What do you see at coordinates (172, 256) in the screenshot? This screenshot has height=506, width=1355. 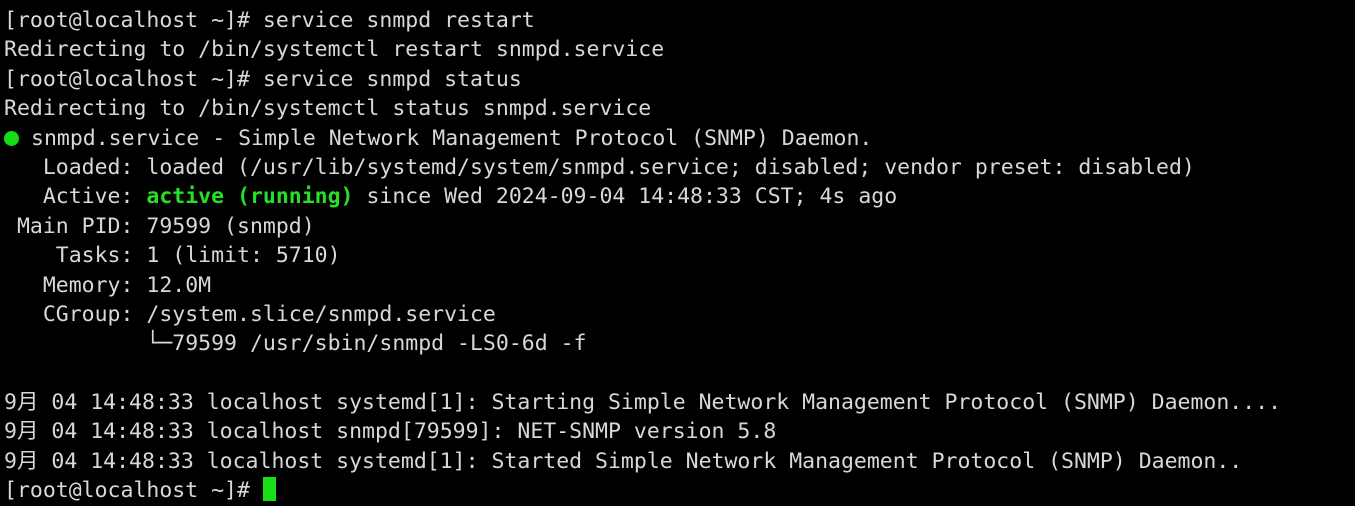 I see `tasks-text: Tasks: 1 (limit: 5710)` at bounding box center [172, 256].